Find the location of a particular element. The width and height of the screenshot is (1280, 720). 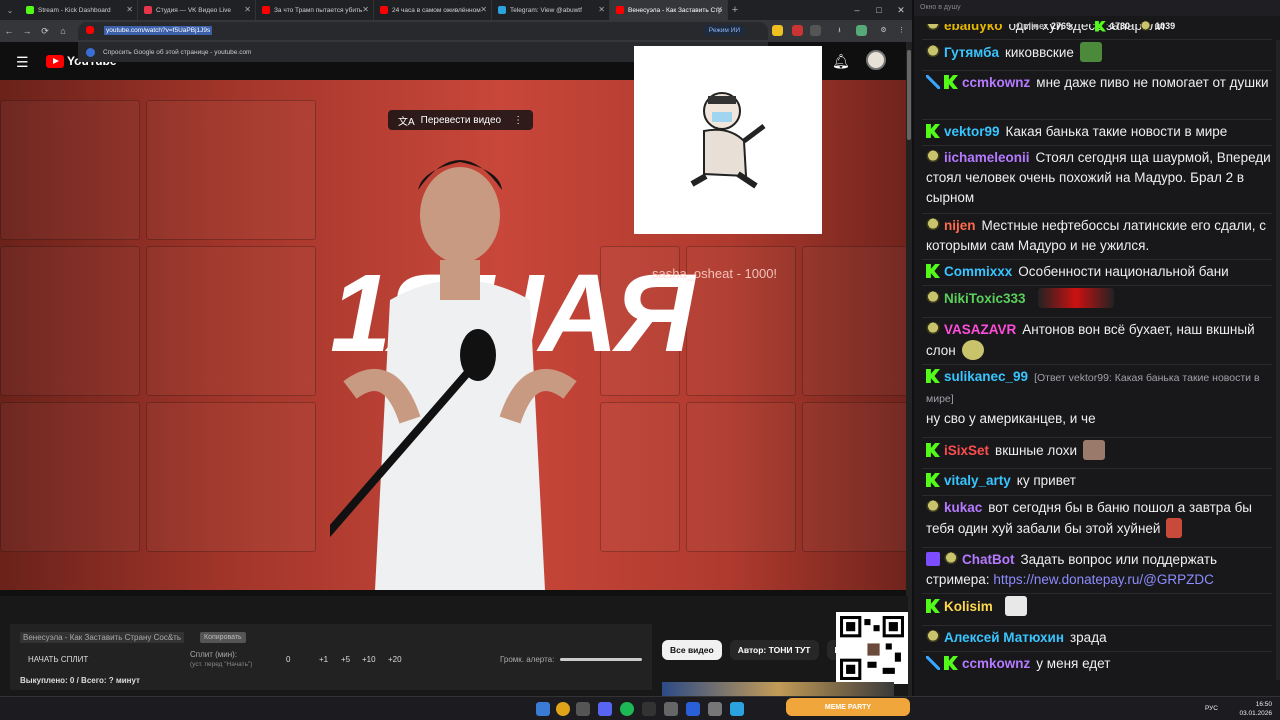

new-tab-button: + is located at coordinates (735, 10).